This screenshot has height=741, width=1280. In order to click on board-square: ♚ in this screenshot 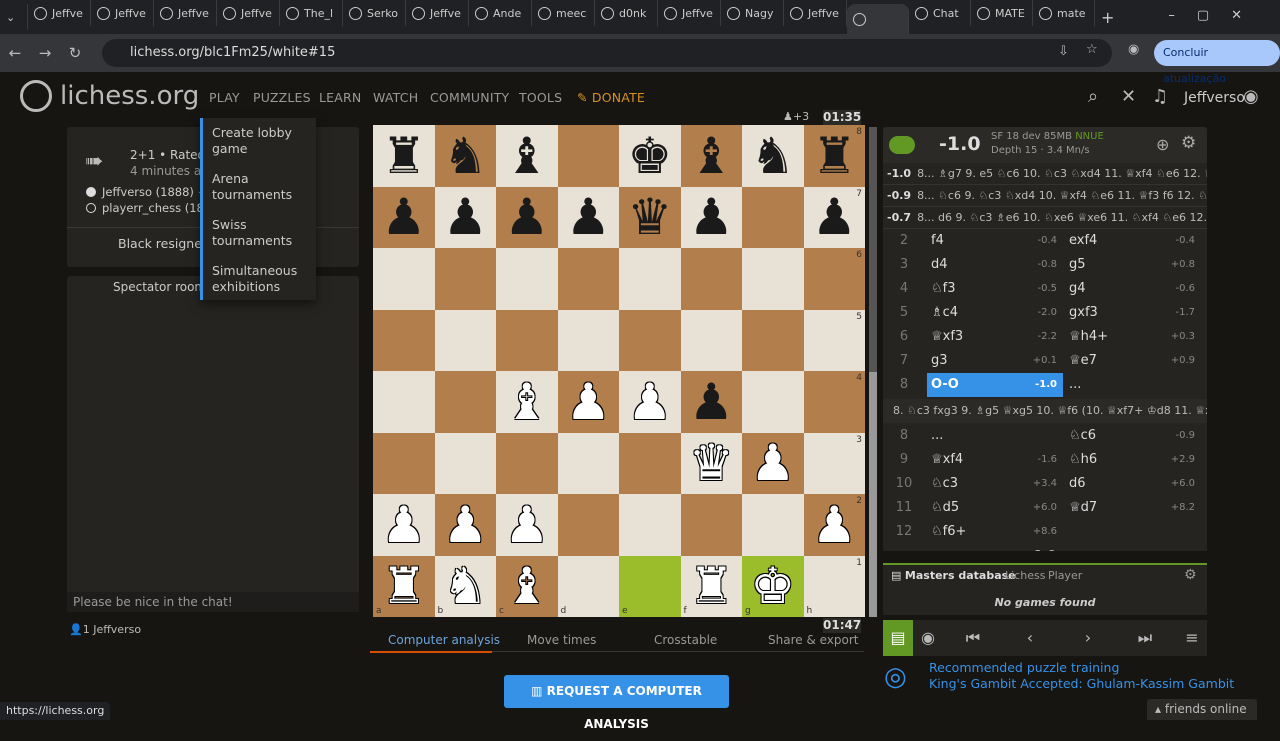, I will do `click(650, 156)`.